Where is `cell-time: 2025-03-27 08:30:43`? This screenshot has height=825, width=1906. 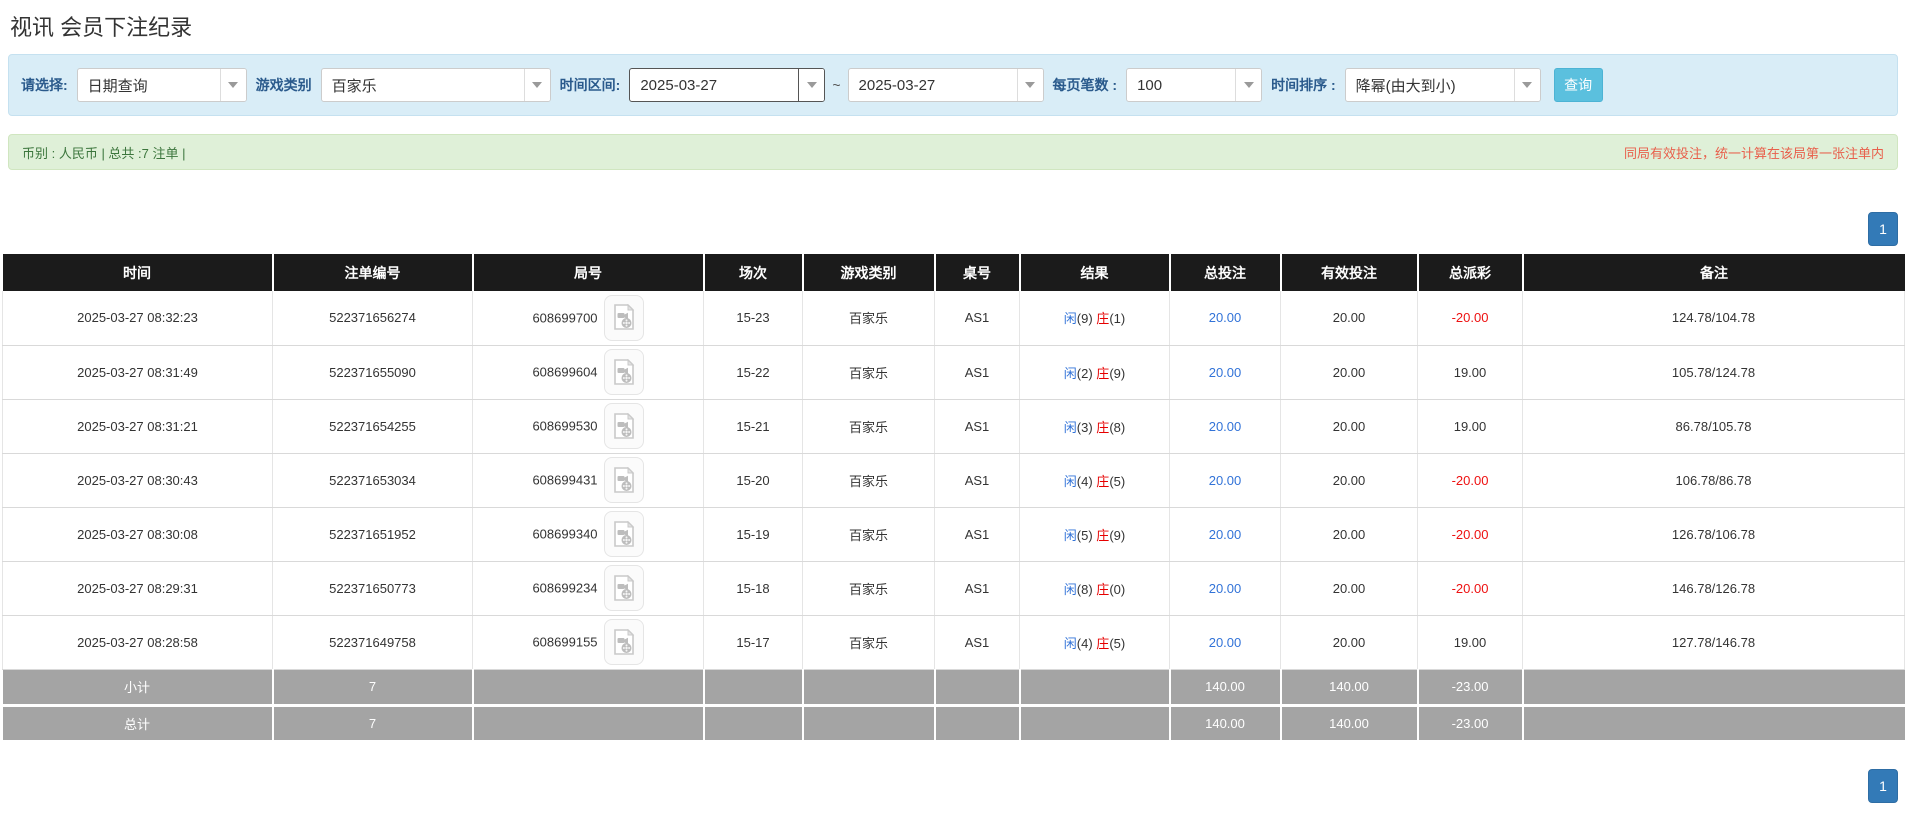 cell-time: 2025-03-27 08:30:43 is located at coordinates (137, 480).